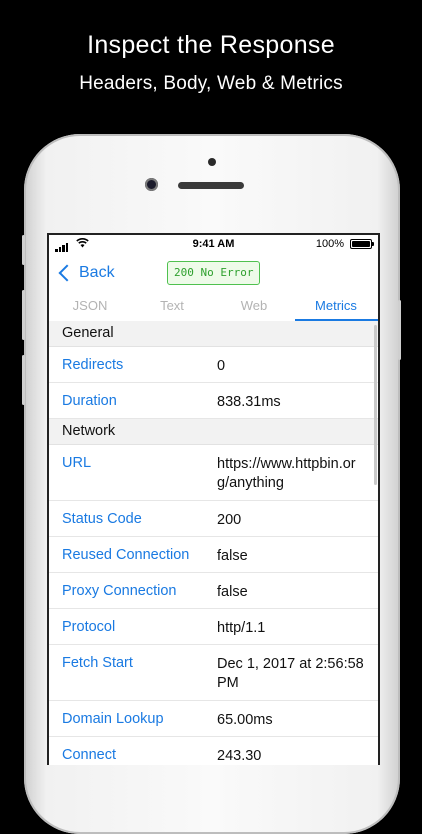 The width and height of the screenshot is (422, 834). Describe the element at coordinates (249, 402) in the screenshot. I see `row-value: 838.31ms` at that location.